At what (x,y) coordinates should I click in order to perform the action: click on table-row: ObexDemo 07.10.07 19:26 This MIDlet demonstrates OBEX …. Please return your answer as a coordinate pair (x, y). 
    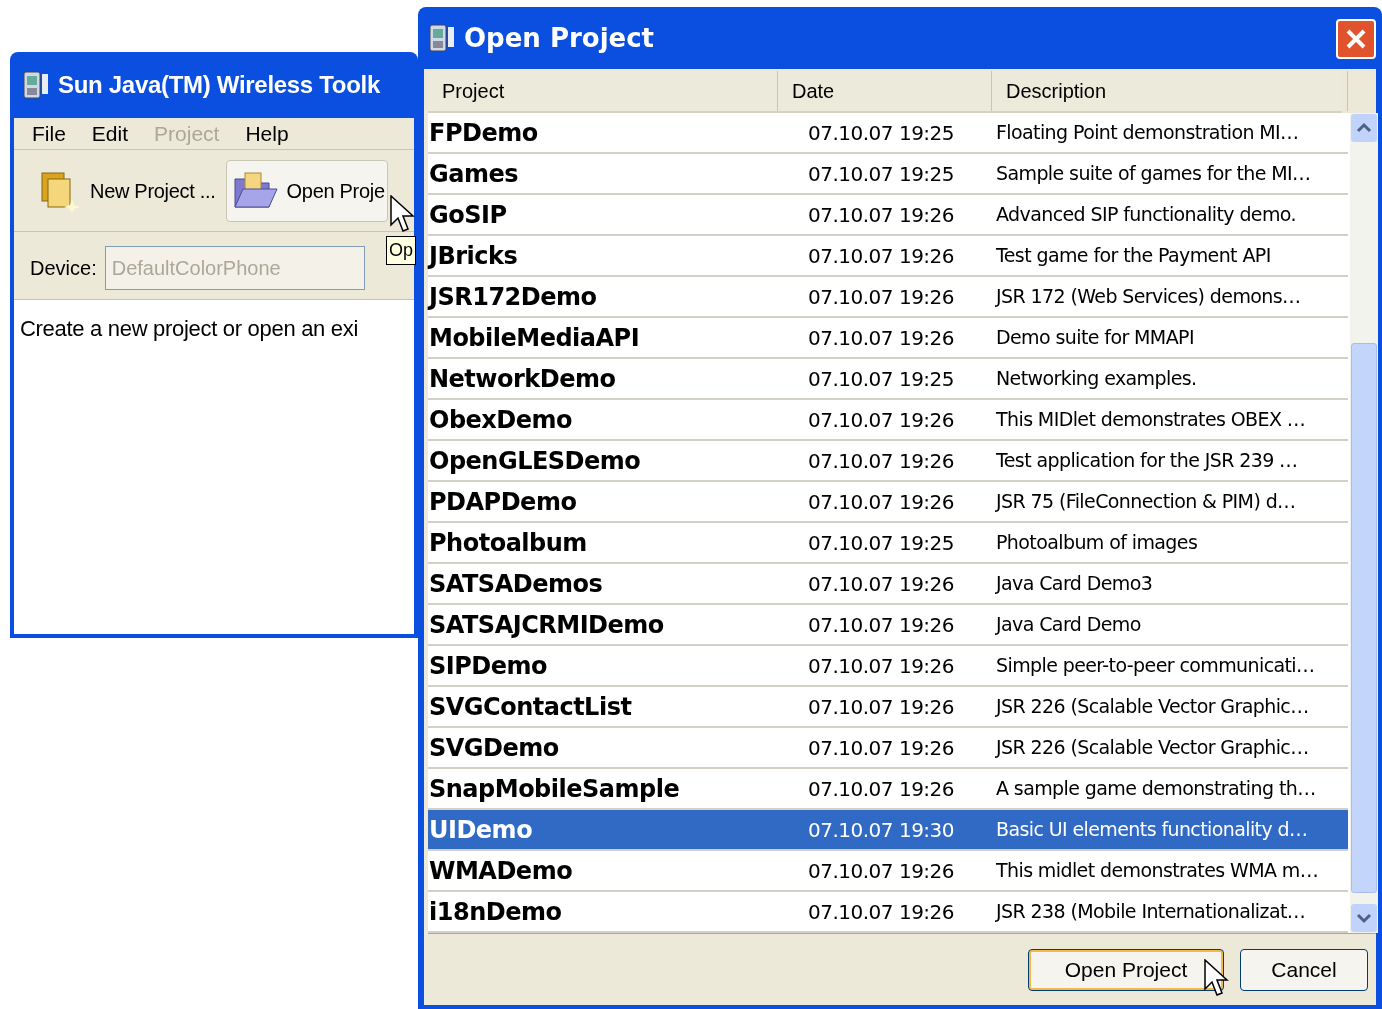
    Looking at the image, I should click on (888, 420).